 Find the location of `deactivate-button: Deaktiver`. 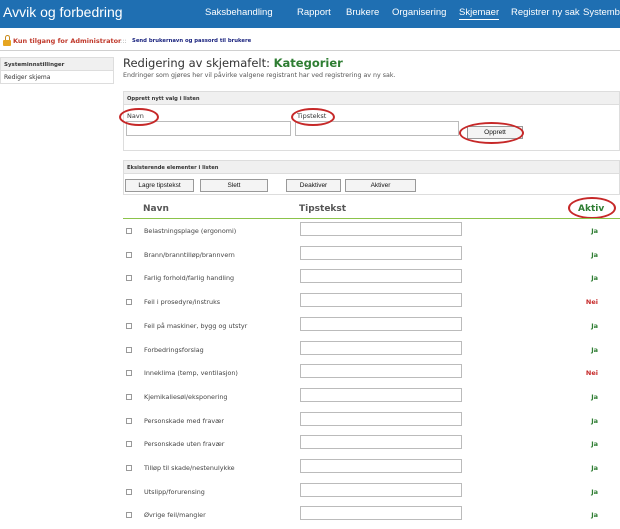

deactivate-button: Deaktiver is located at coordinates (313, 185).